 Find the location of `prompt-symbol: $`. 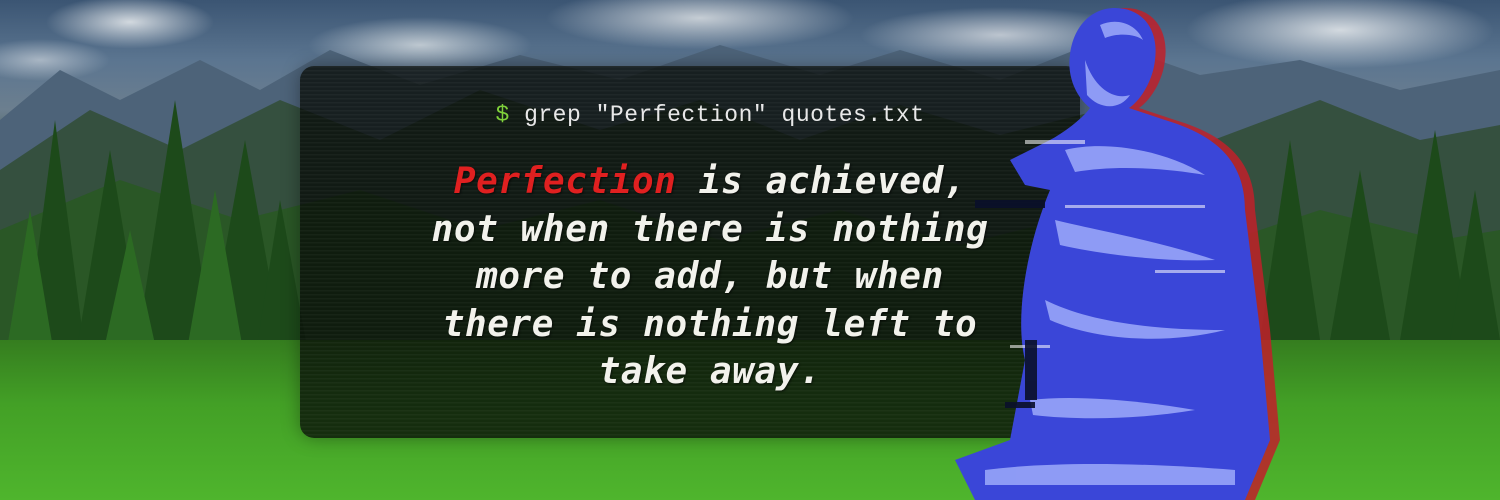

prompt-symbol: $ is located at coordinates (502, 115).